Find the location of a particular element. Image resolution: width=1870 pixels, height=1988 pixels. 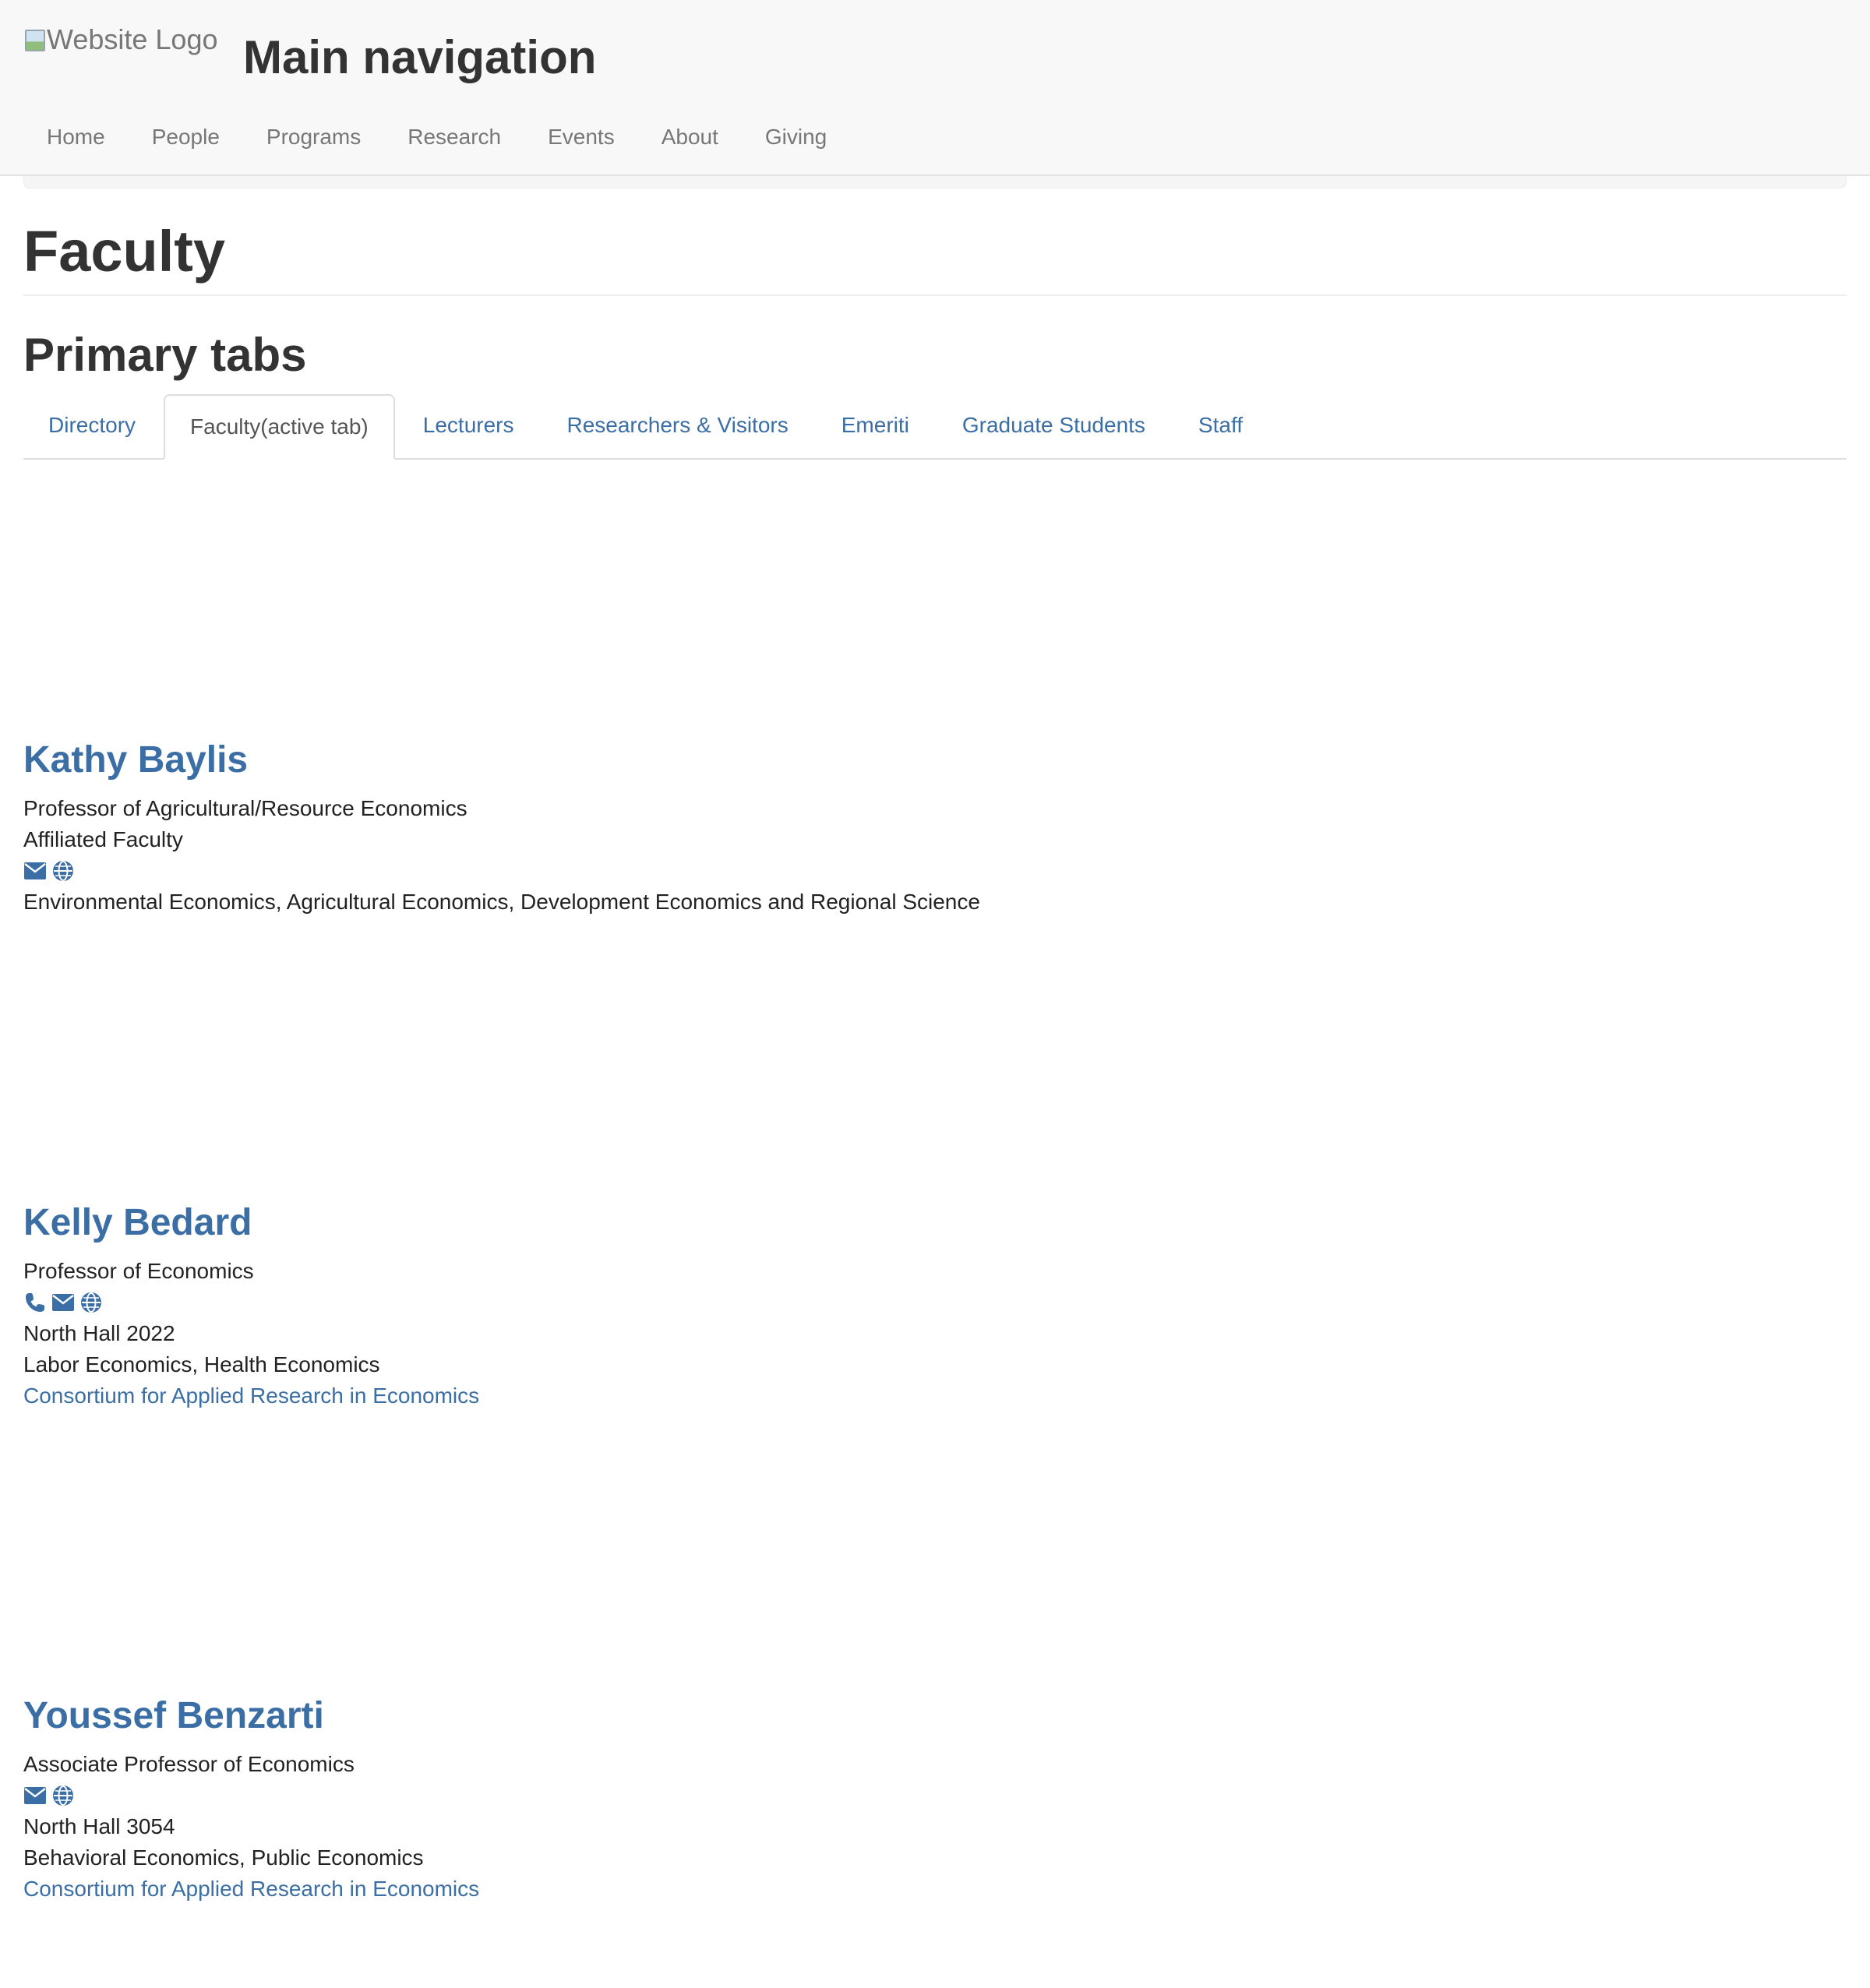

title-divider is located at coordinates (935, 295).